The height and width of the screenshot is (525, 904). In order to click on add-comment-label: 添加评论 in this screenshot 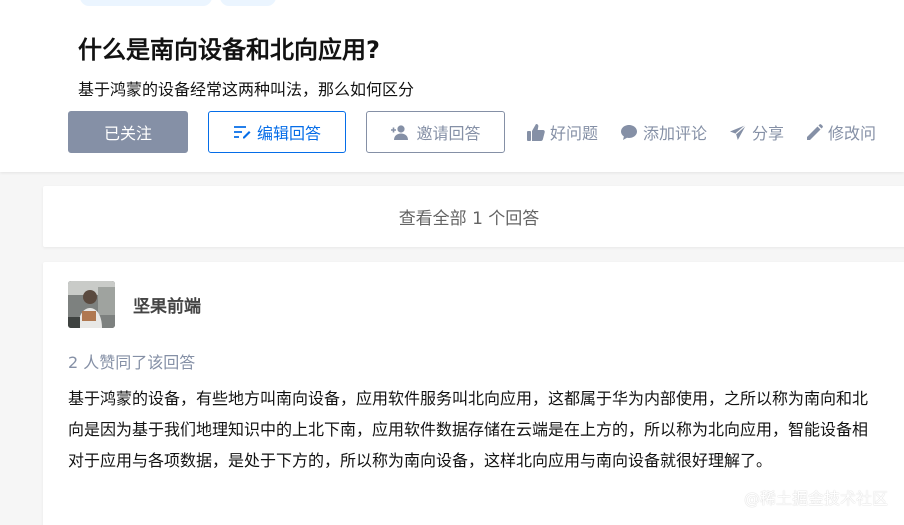, I will do `click(675, 133)`.